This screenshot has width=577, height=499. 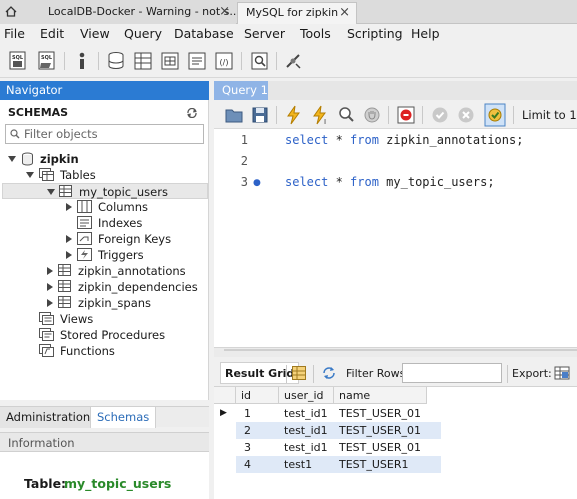 I want to click on search-table-data-icon, so click(x=260, y=61).